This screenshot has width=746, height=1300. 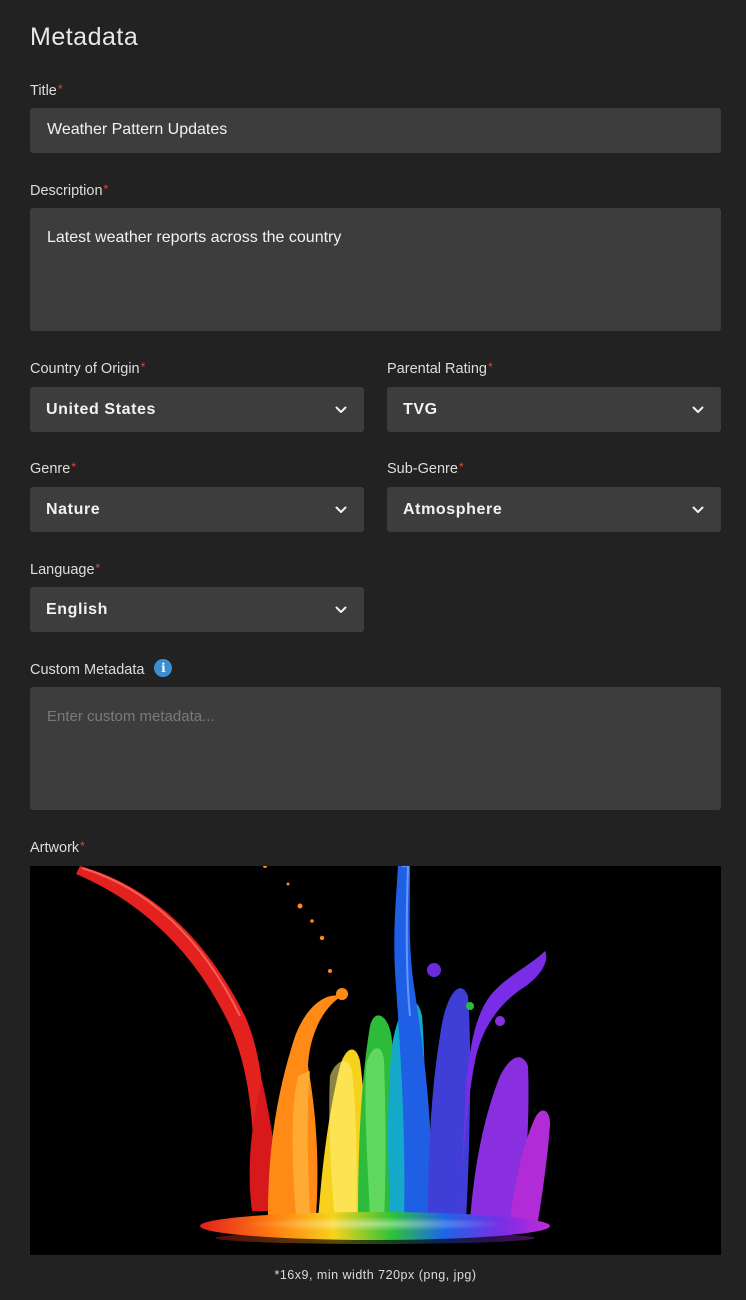 I want to click on sub-genre-label-text: Sub-Genre, so click(x=422, y=469).